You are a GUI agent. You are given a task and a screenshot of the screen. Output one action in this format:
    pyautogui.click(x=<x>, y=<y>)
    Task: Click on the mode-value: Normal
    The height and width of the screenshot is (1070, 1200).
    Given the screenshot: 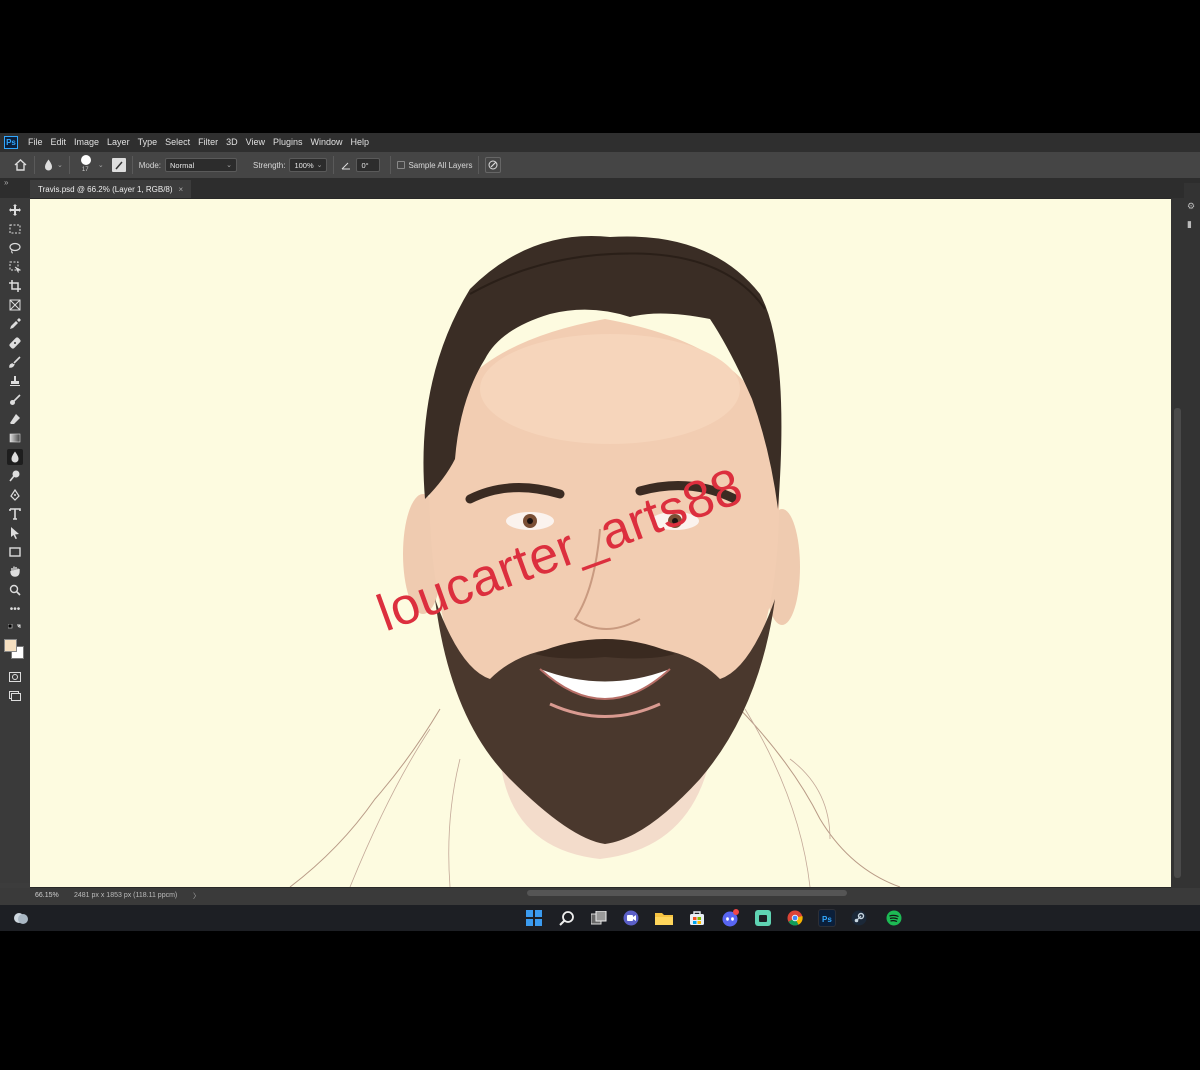 What is the action you would take?
    pyautogui.click(x=182, y=165)
    